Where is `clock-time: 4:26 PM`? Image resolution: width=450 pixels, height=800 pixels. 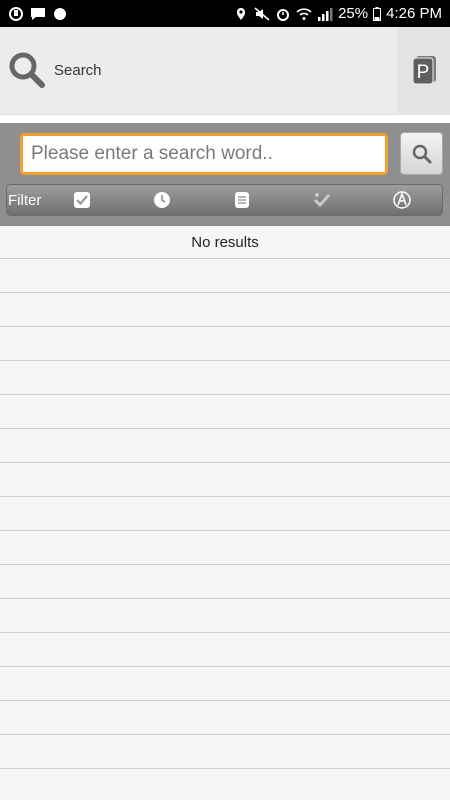 clock-time: 4:26 PM is located at coordinates (414, 13).